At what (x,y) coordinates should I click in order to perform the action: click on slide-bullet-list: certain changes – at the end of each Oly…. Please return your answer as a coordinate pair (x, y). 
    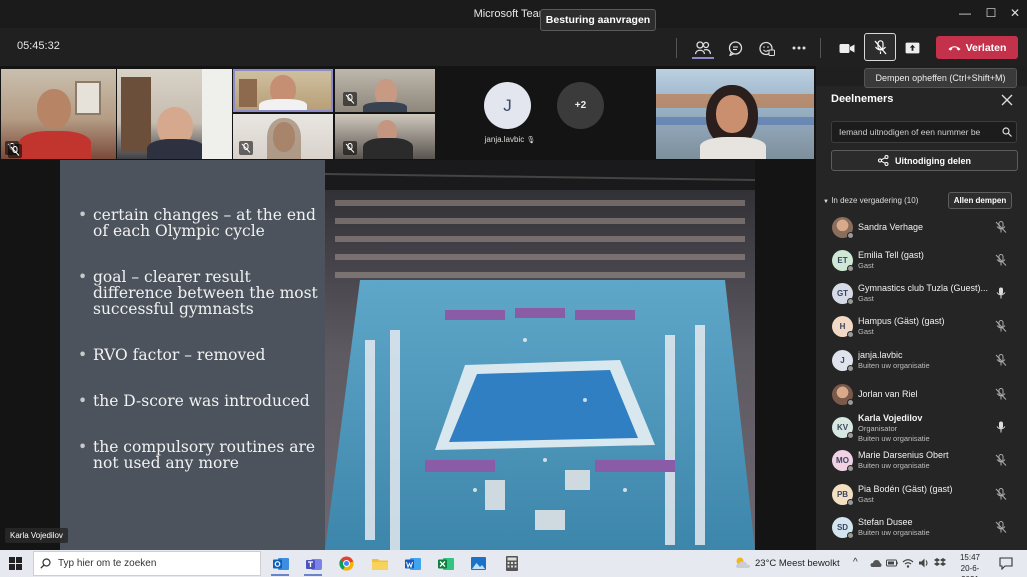
    Looking at the image, I should click on (198, 354).